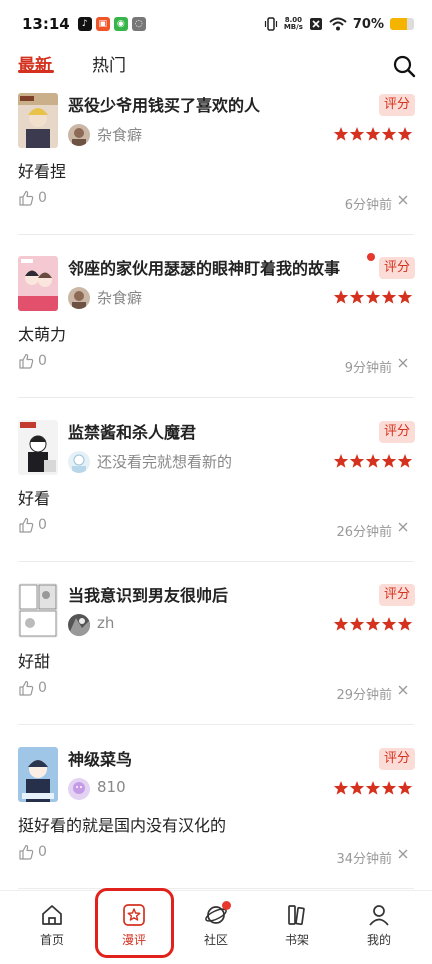 This screenshot has width=432, height=964. I want to click on comic-title: 邻座的家伙用瑟瑟的眼神盯着我的故事, so click(204, 267).